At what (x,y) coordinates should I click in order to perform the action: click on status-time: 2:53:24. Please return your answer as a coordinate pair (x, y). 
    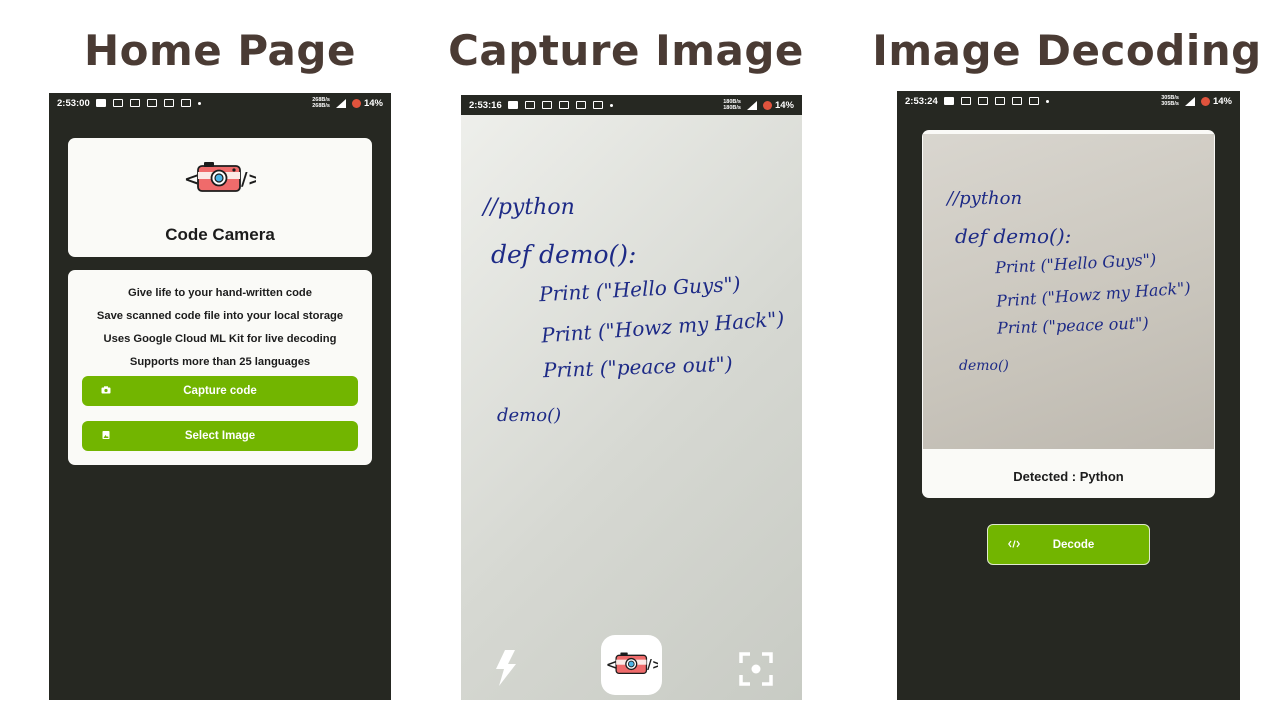
    Looking at the image, I should click on (921, 101).